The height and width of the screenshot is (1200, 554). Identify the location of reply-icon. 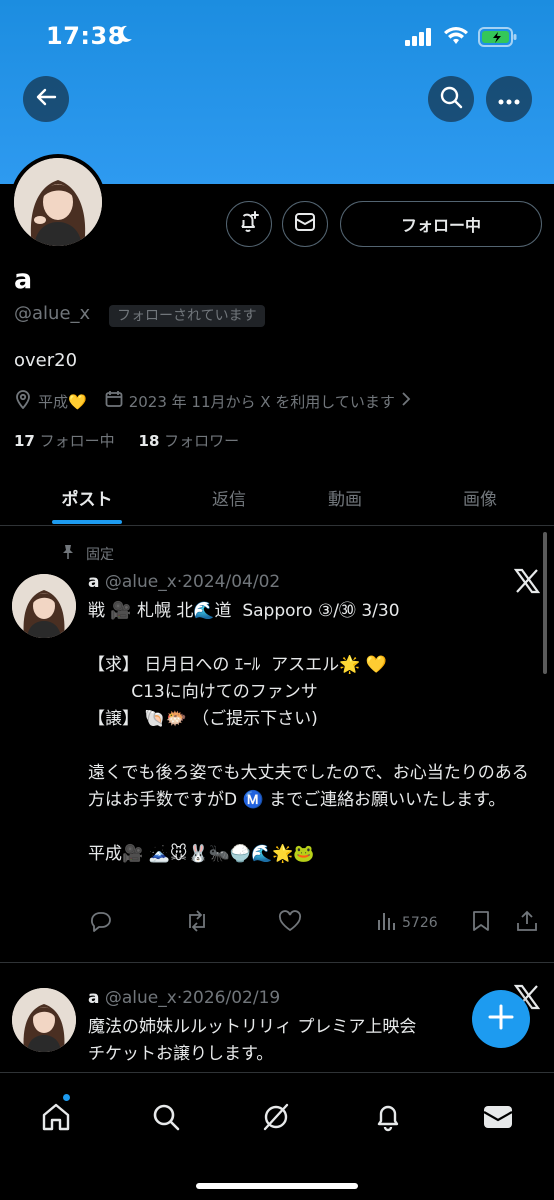
(100, 923).